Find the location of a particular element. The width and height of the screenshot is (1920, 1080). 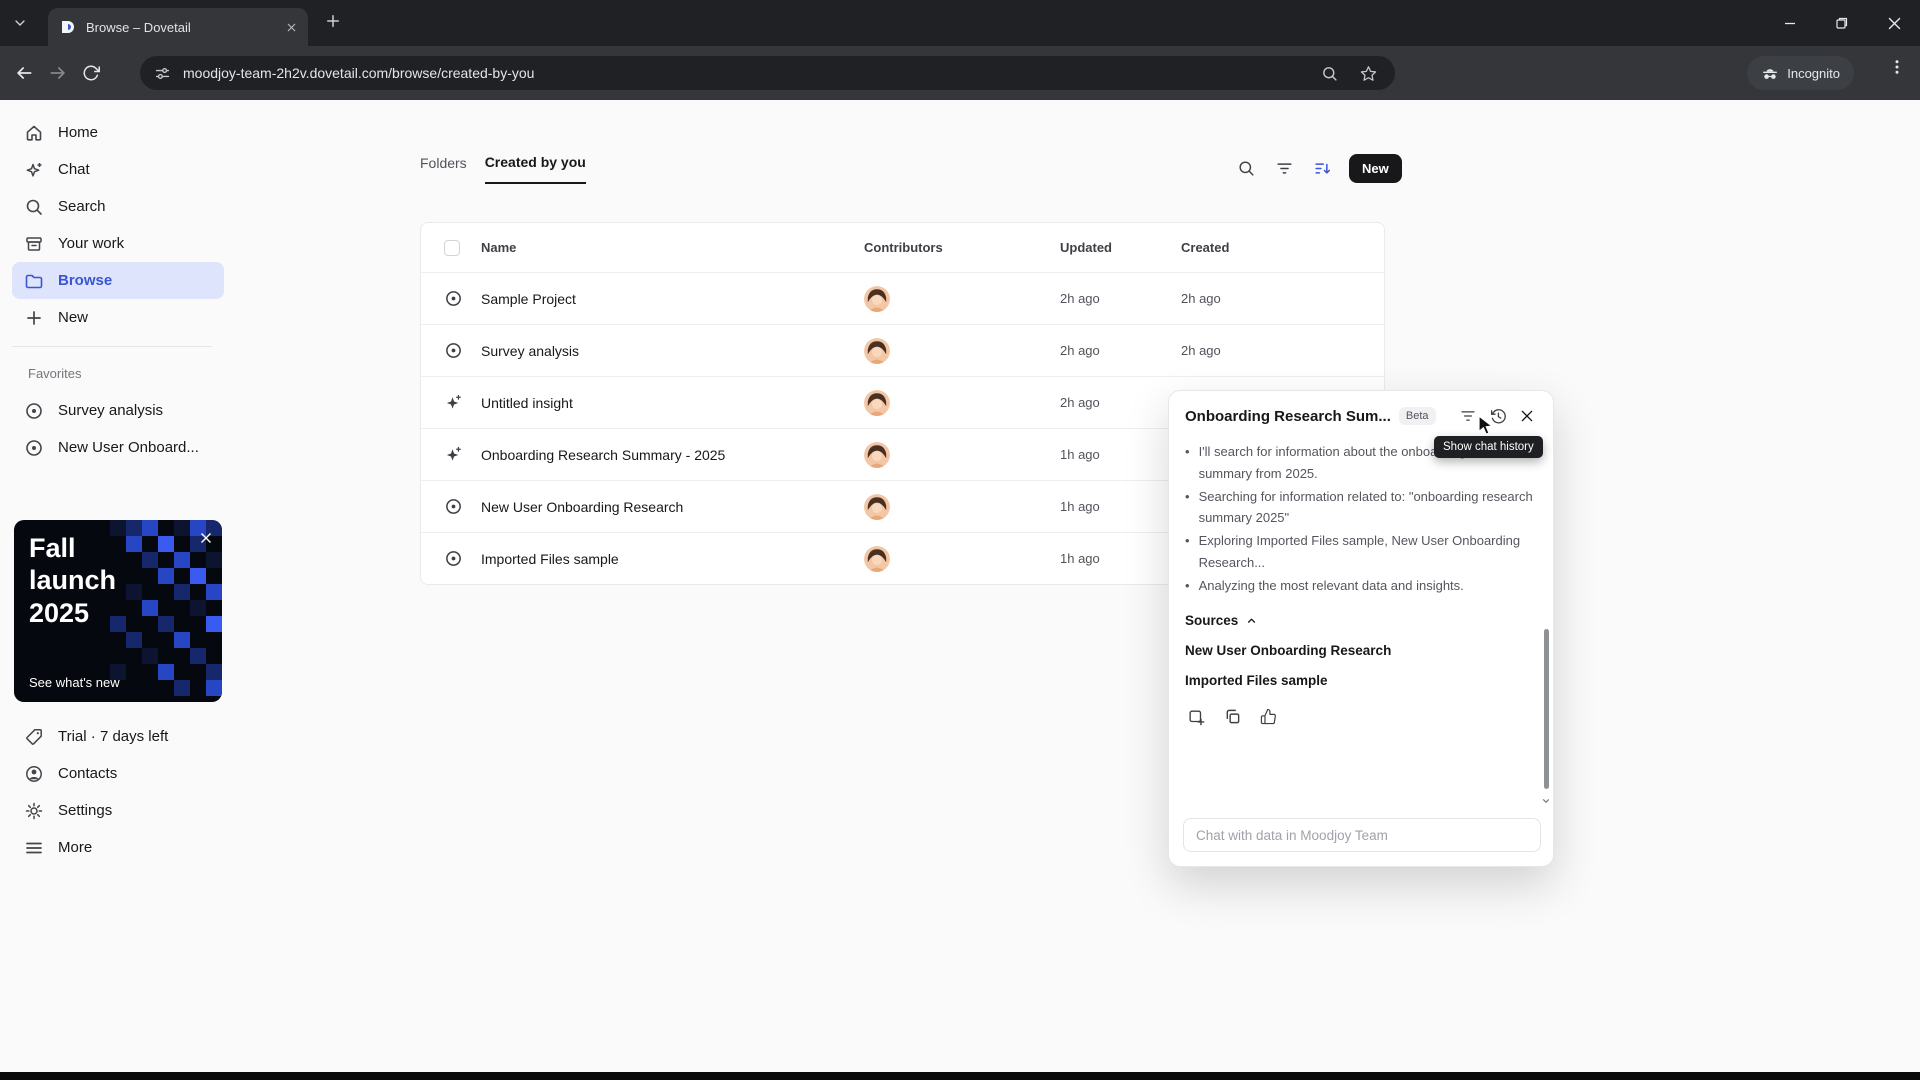

column-header-created: Created is located at coordinates (1282, 247).